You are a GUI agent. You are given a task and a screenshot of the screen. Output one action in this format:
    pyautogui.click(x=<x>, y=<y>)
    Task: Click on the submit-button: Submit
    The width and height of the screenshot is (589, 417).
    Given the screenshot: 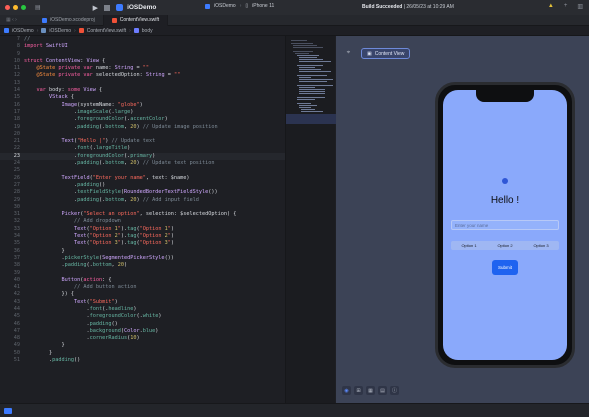 What is the action you would take?
    pyautogui.click(x=505, y=267)
    